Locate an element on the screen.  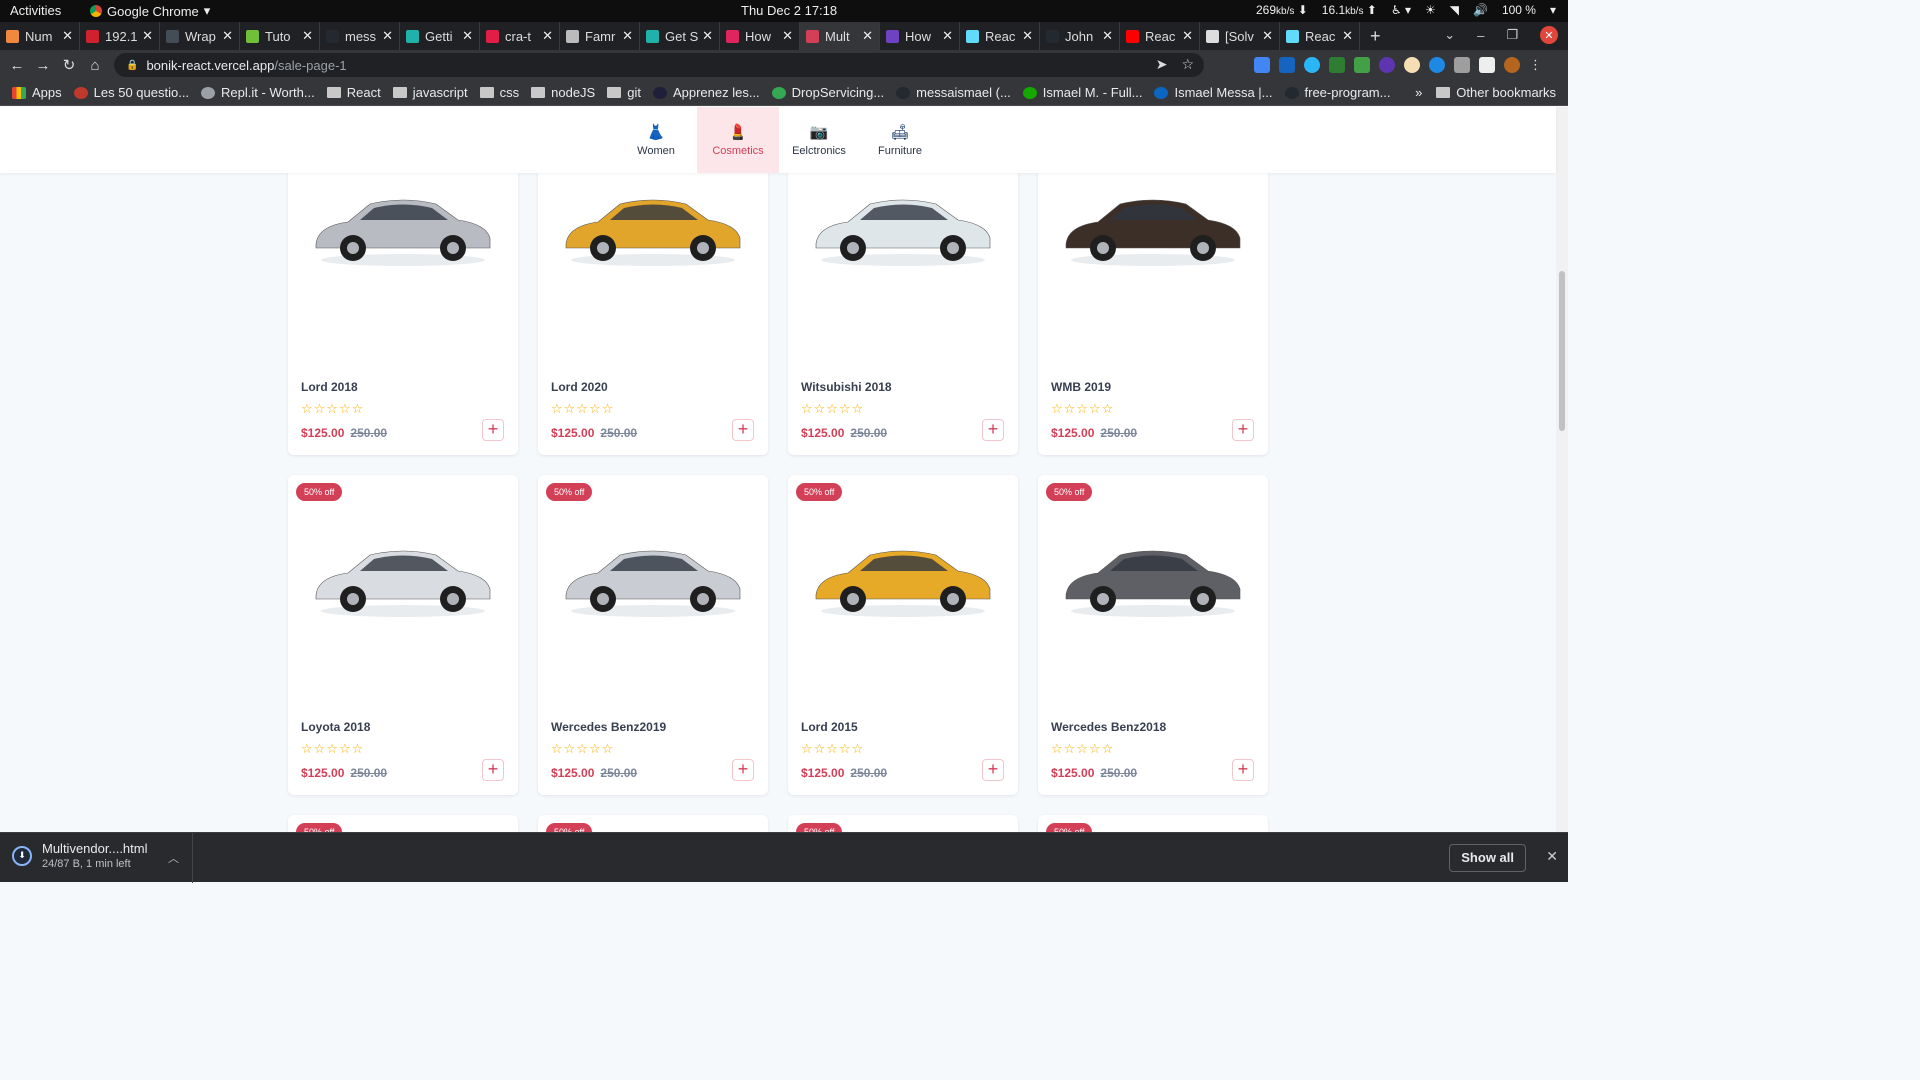
category-tab-women: 👗 Women is located at coordinates (656, 140).